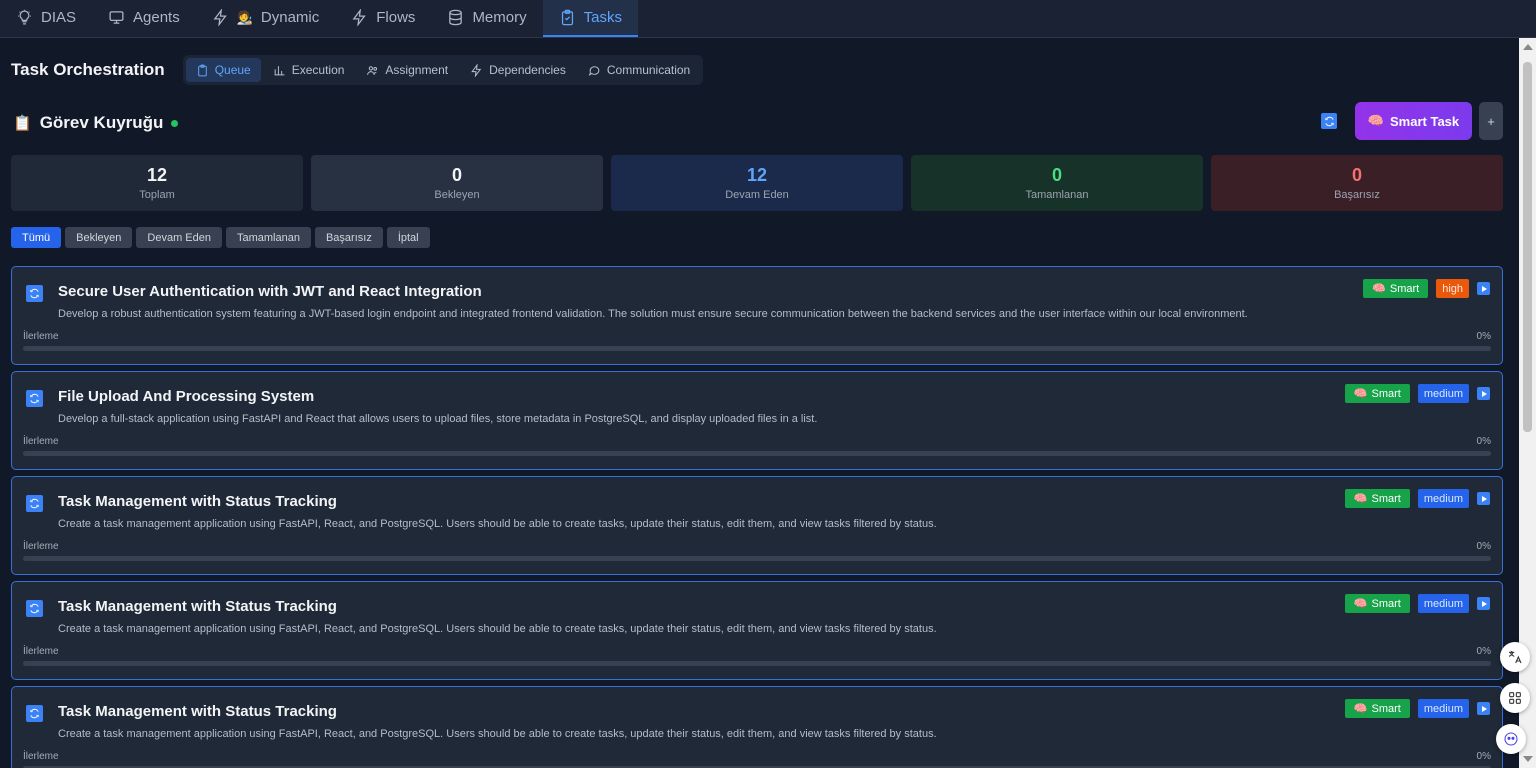 This screenshot has width=1536, height=768. What do you see at coordinates (290, 17) in the screenshot?
I see `nav-item-label: Dynamic` at bounding box center [290, 17].